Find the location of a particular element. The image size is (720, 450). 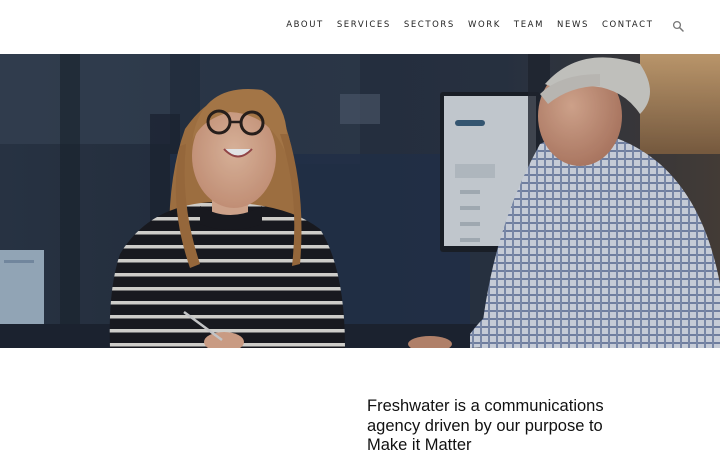

nav-news: NEWS is located at coordinates (573, 25).